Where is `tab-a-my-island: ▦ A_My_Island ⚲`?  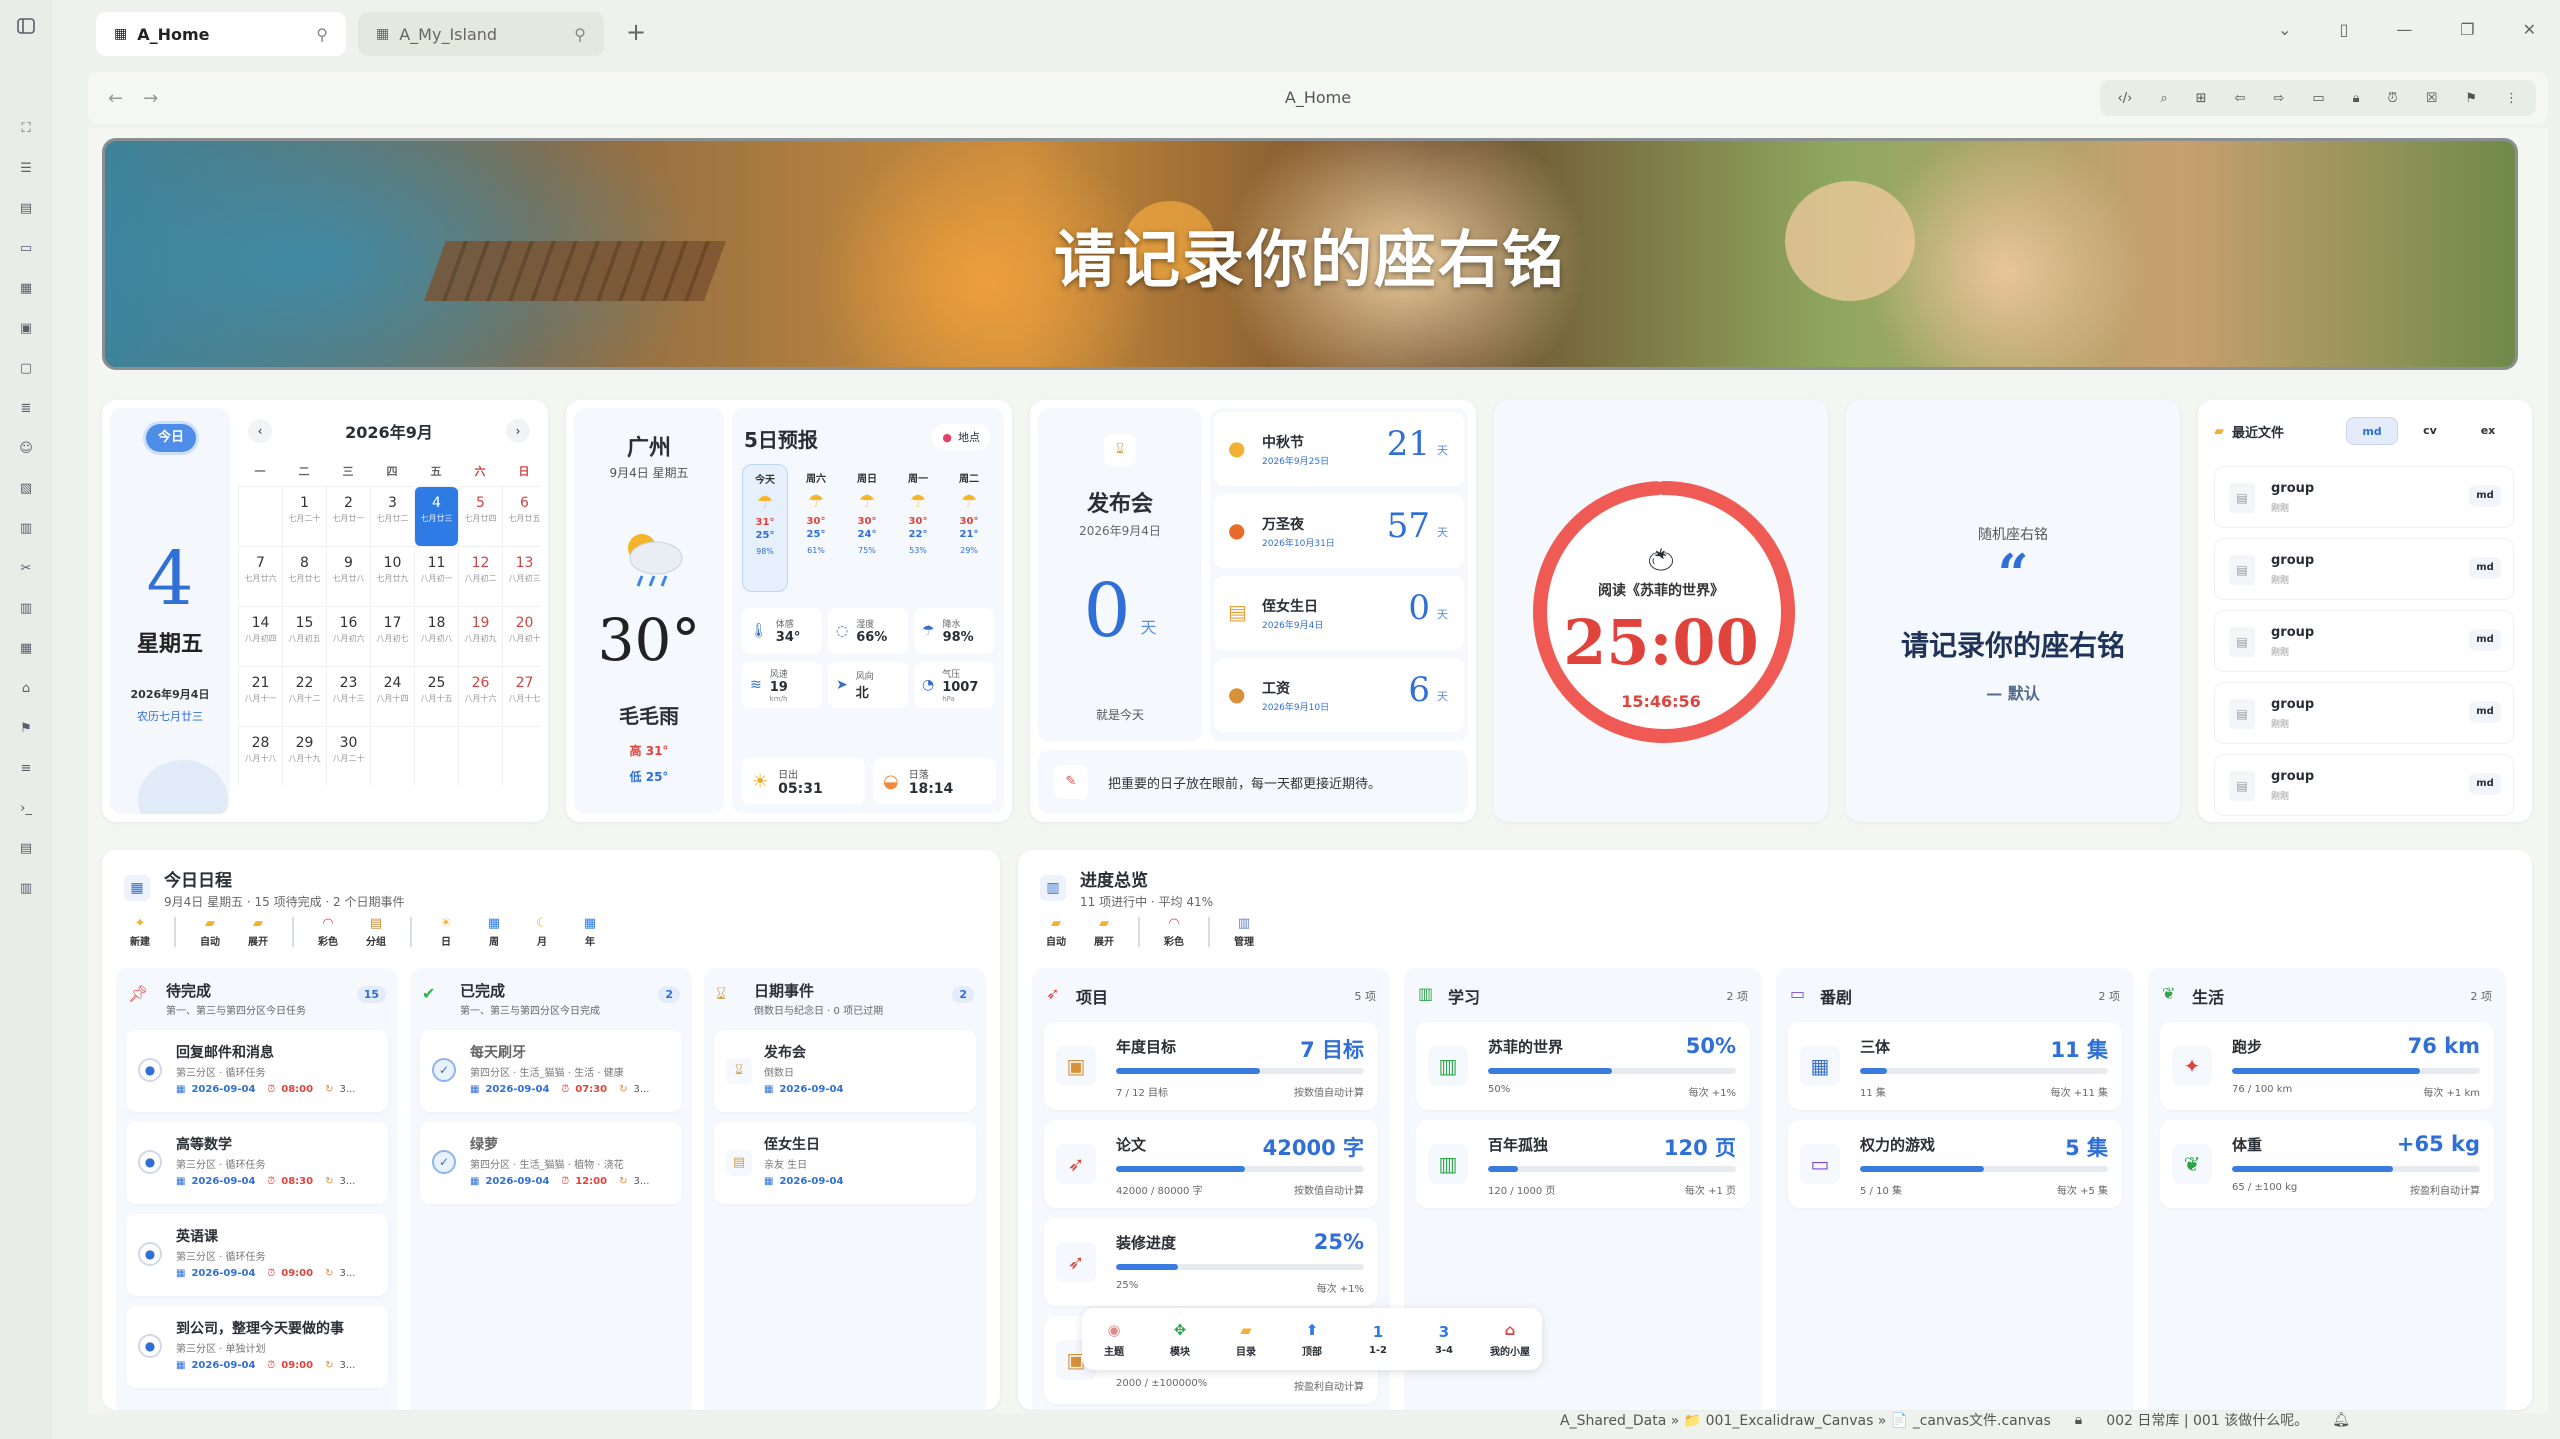
tab-a-my-island: ▦ A_My_Island ⚲ is located at coordinates (481, 34).